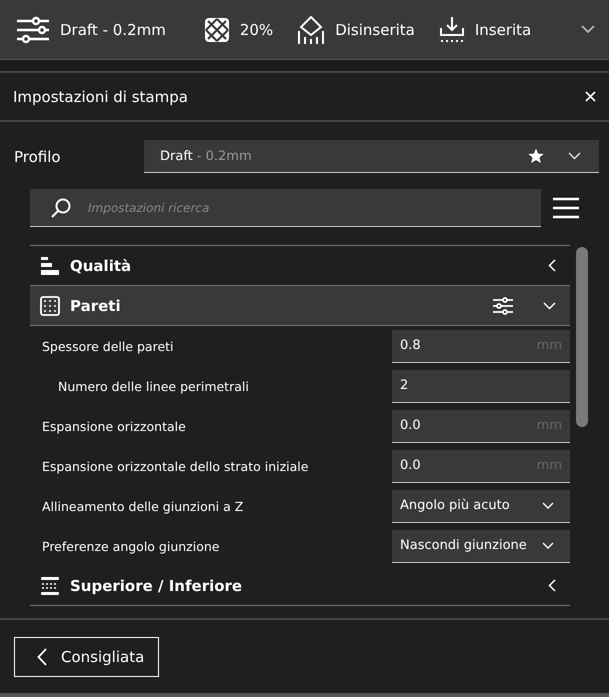 Image resolution: width=609 pixels, height=697 pixels. I want to click on toolbar-label: 20%, so click(257, 29).